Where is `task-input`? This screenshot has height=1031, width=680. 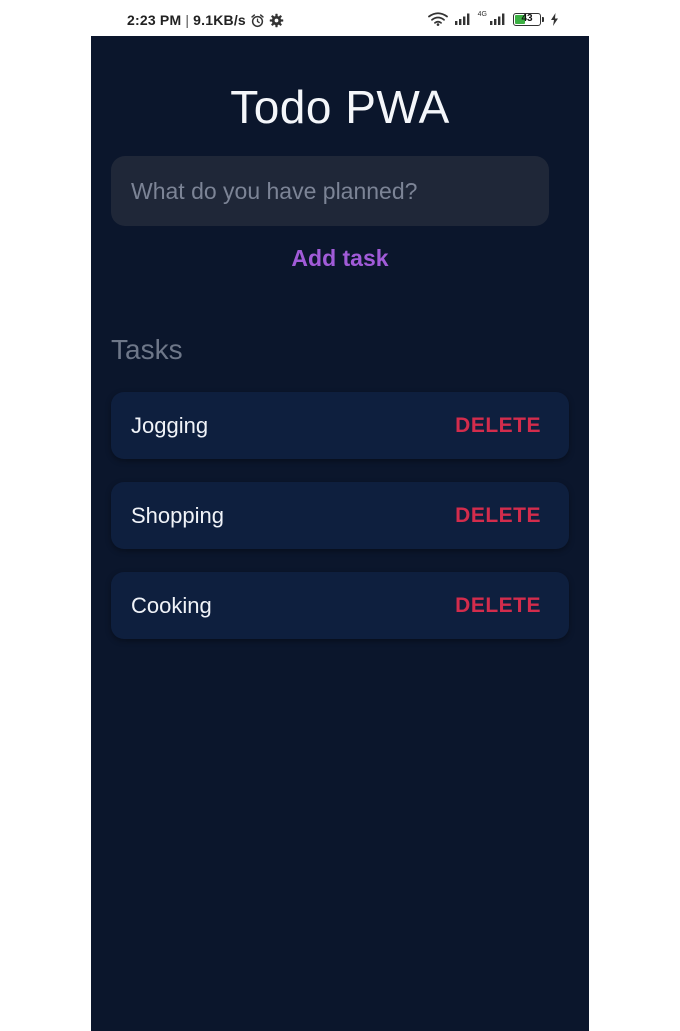
task-input is located at coordinates (330, 191).